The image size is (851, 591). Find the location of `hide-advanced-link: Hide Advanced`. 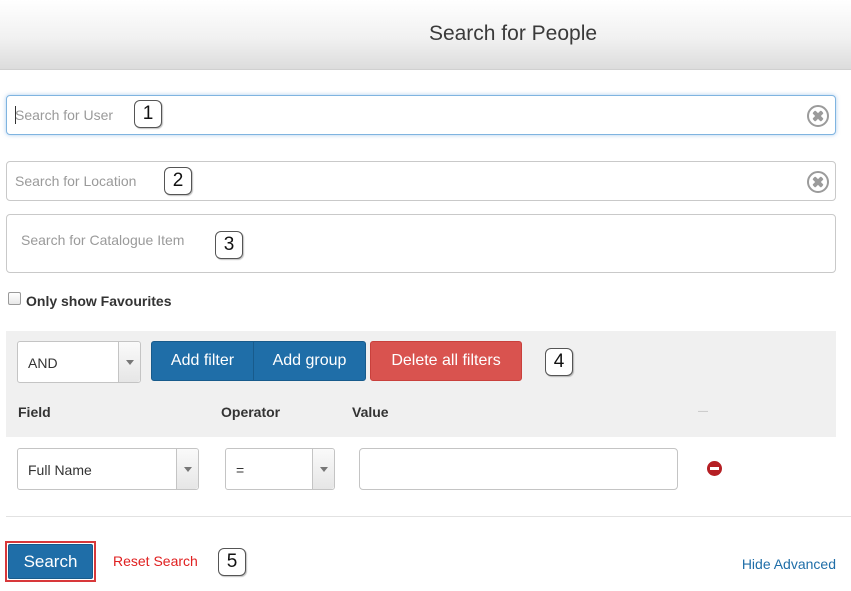

hide-advanced-link: Hide Advanced is located at coordinates (789, 564).